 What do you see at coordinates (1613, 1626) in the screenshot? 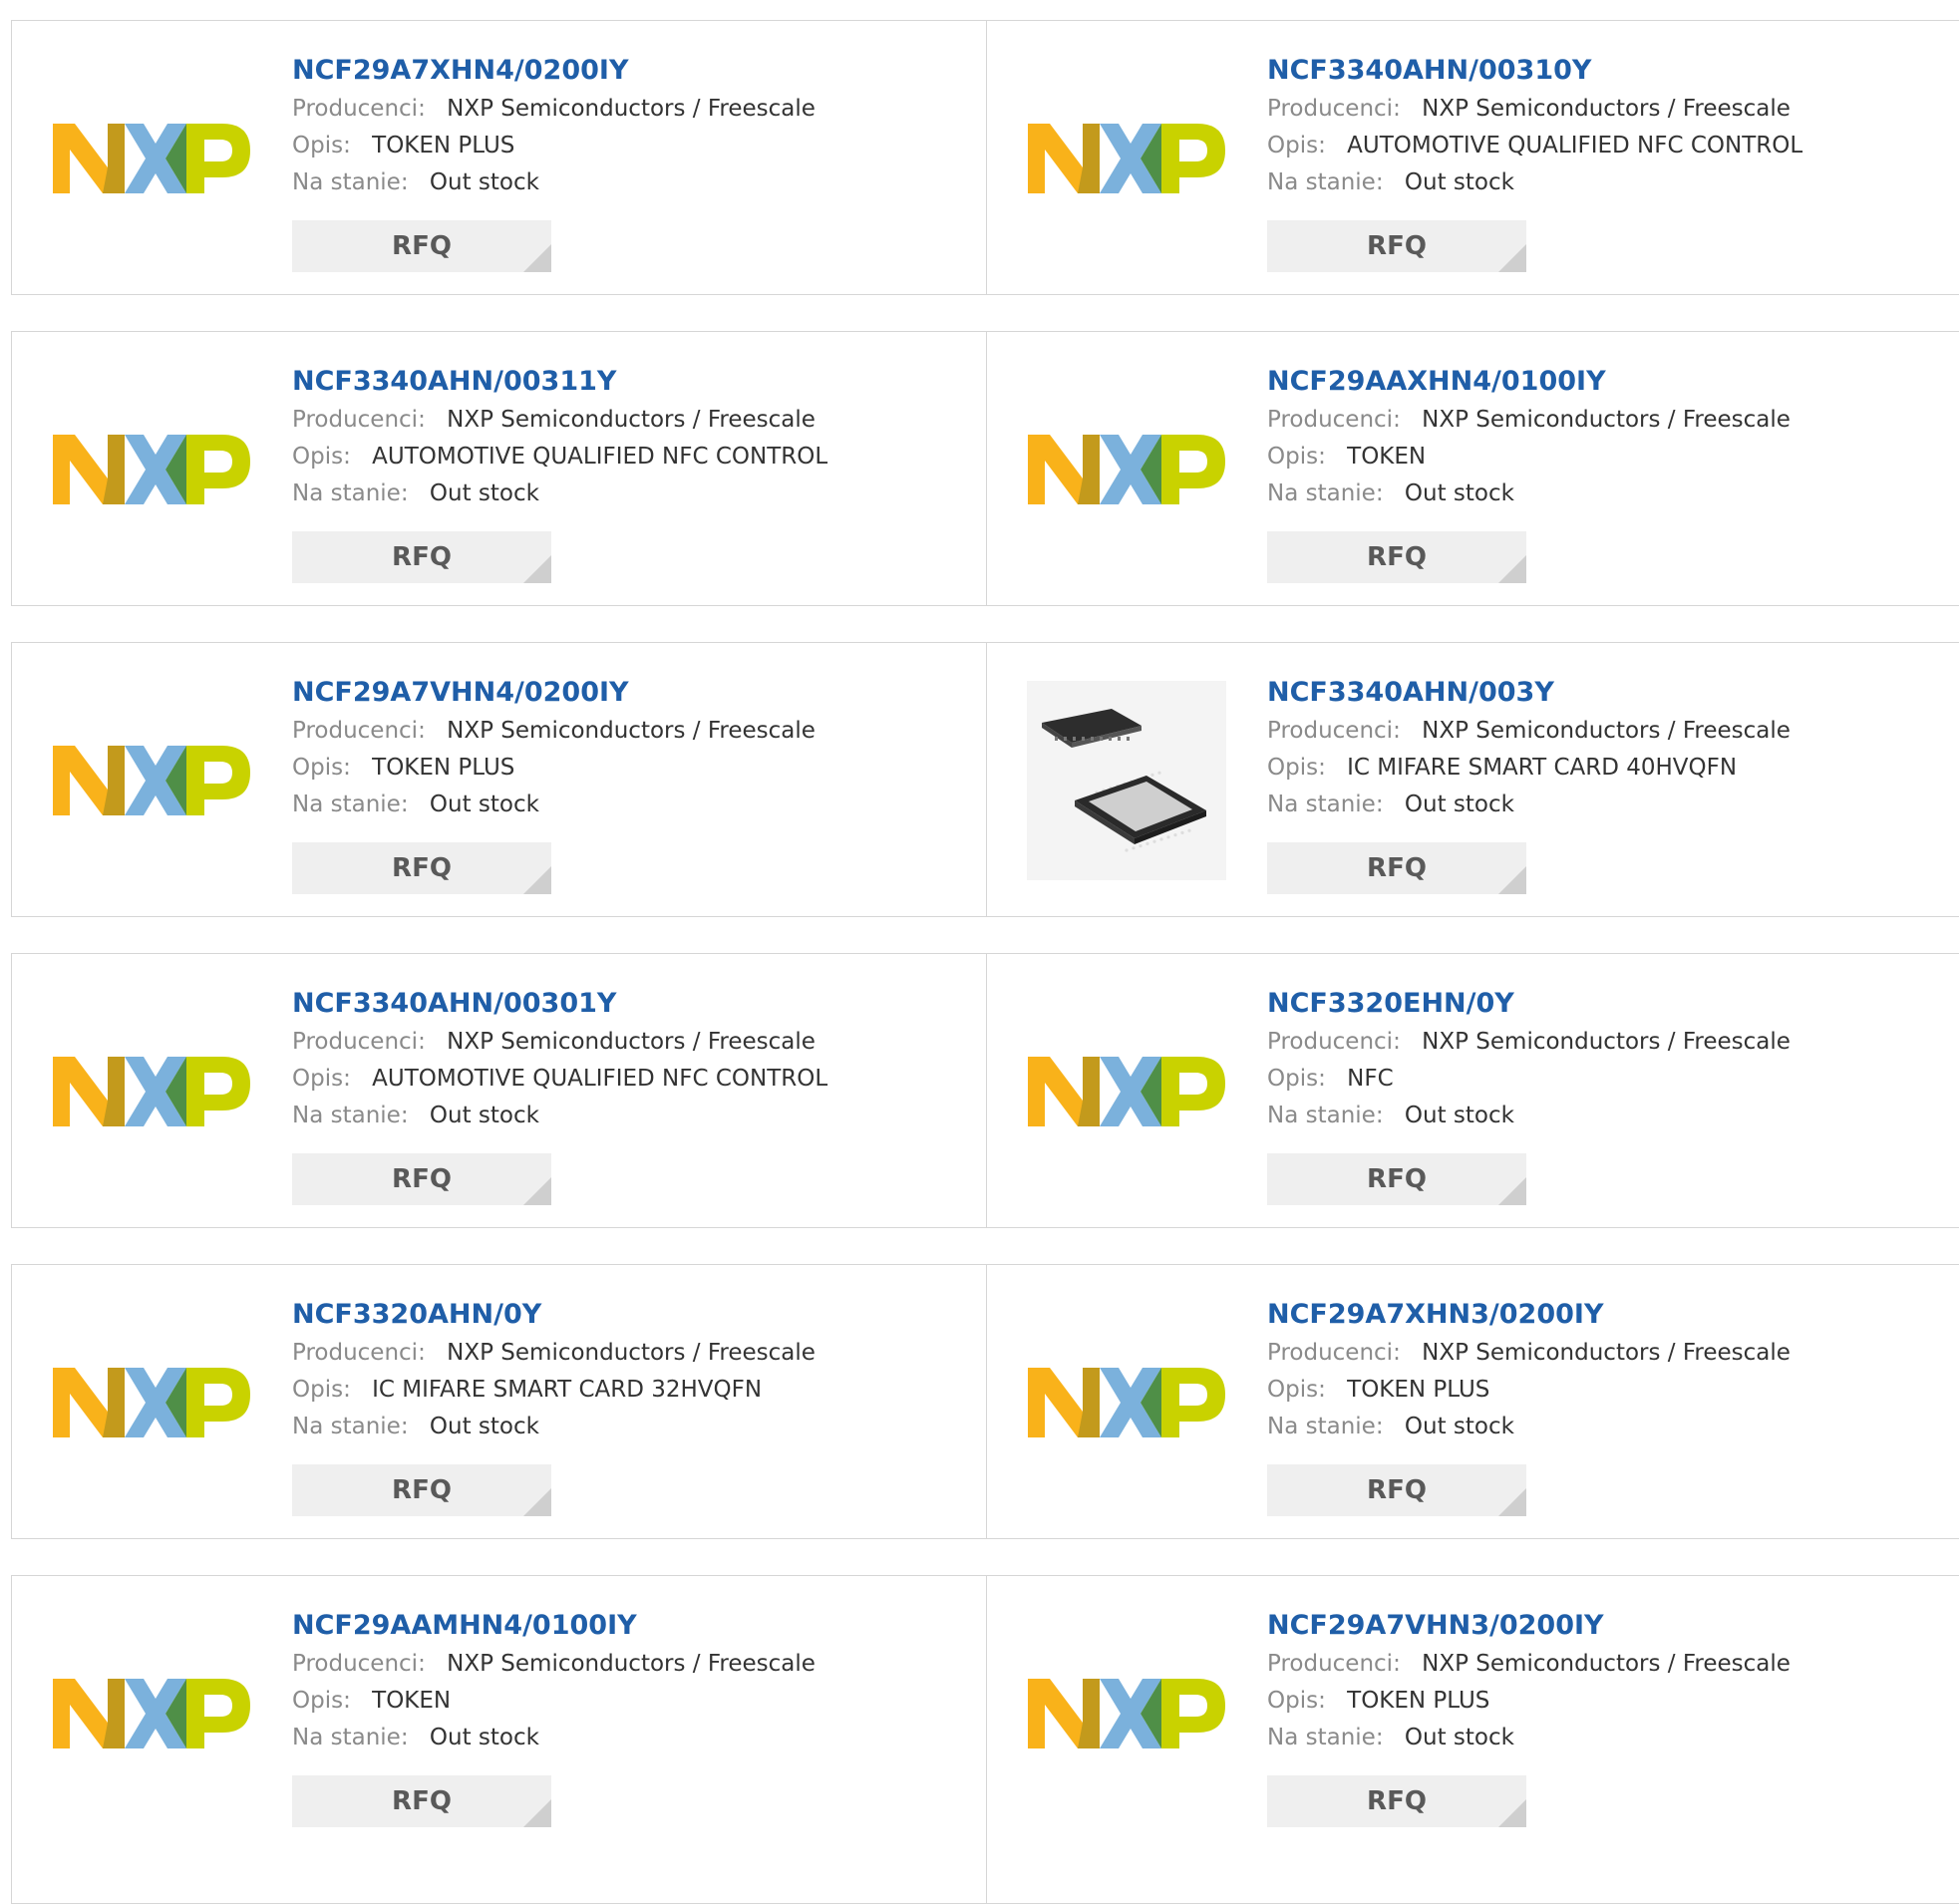
I see `part-number-link: NCF29A7VHN3/0200IY` at bounding box center [1613, 1626].